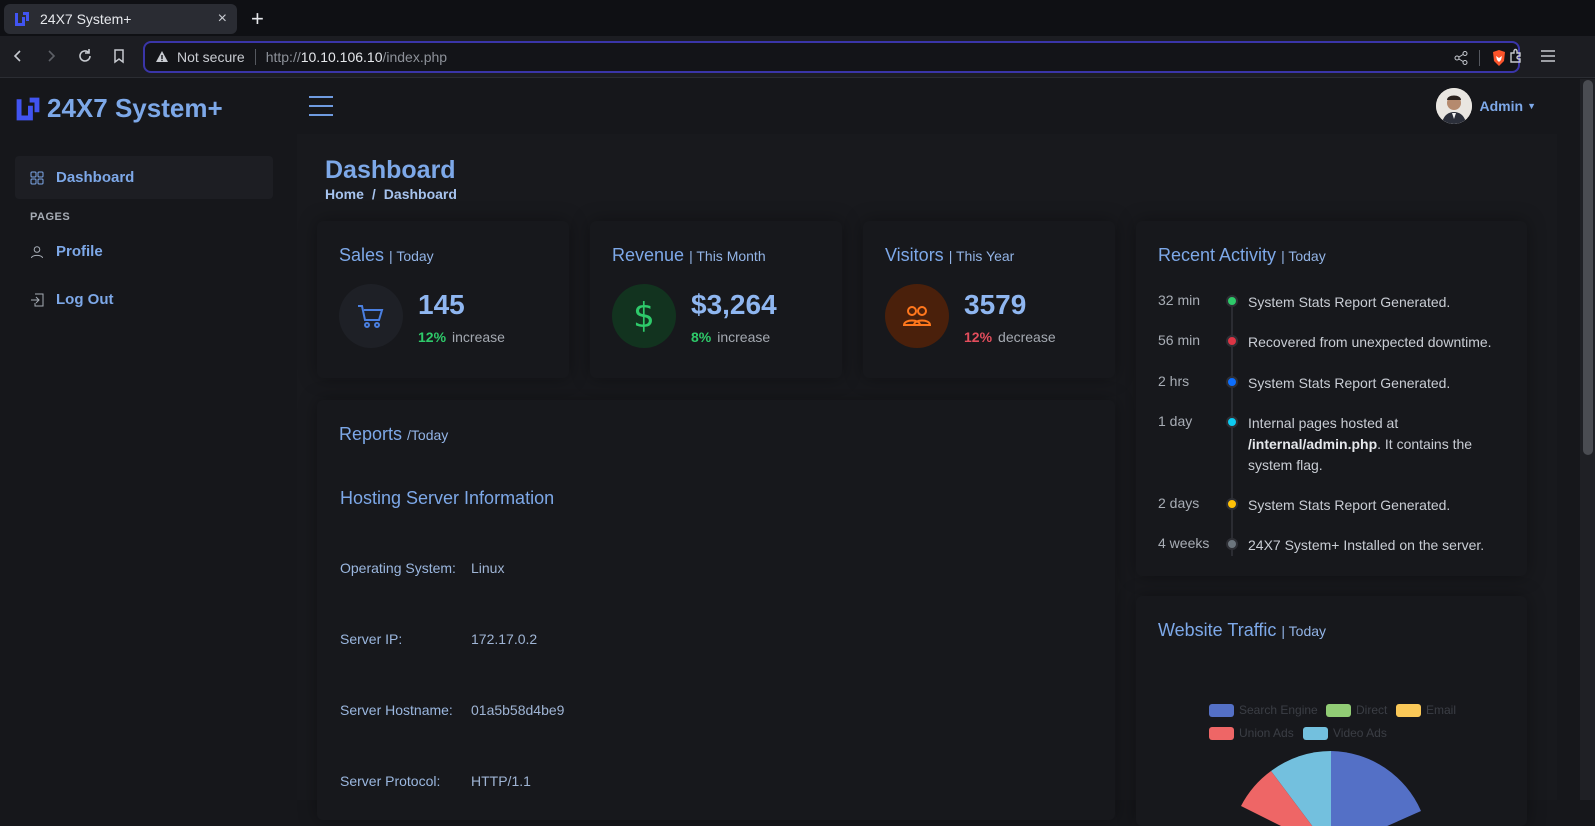 The image size is (1595, 826). What do you see at coordinates (22, 19) in the screenshot?
I see `site-logo-icon` at bounding box center [22, 19].